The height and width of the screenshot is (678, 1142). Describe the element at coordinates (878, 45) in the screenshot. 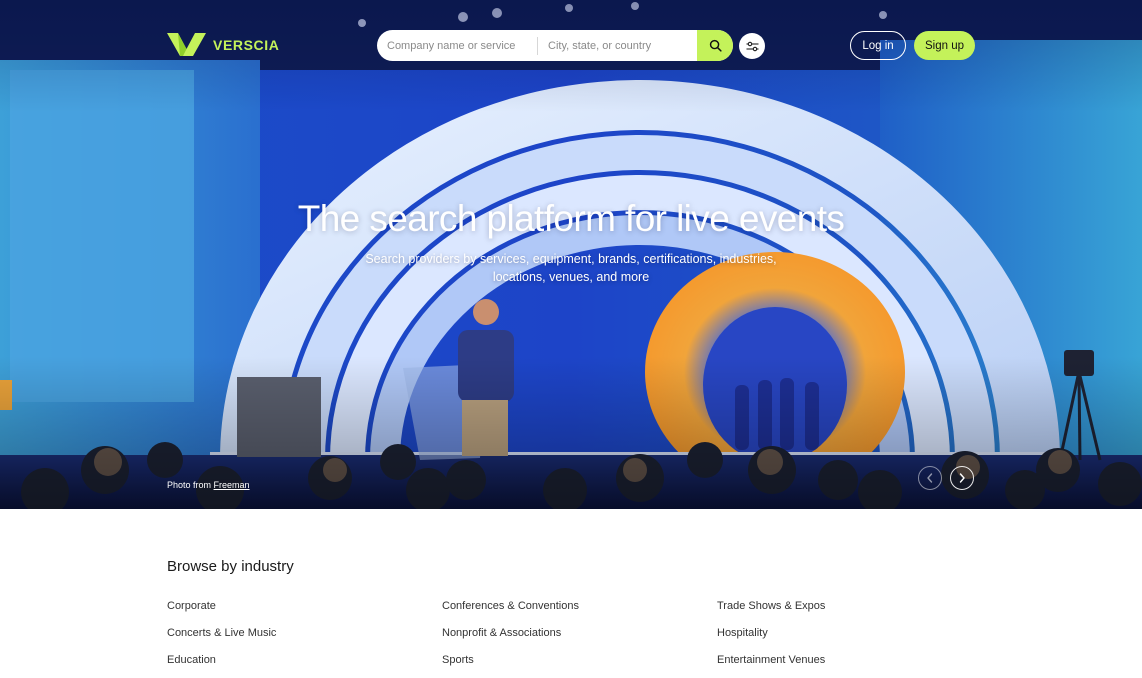

I see `login-button: Log in` at that location.